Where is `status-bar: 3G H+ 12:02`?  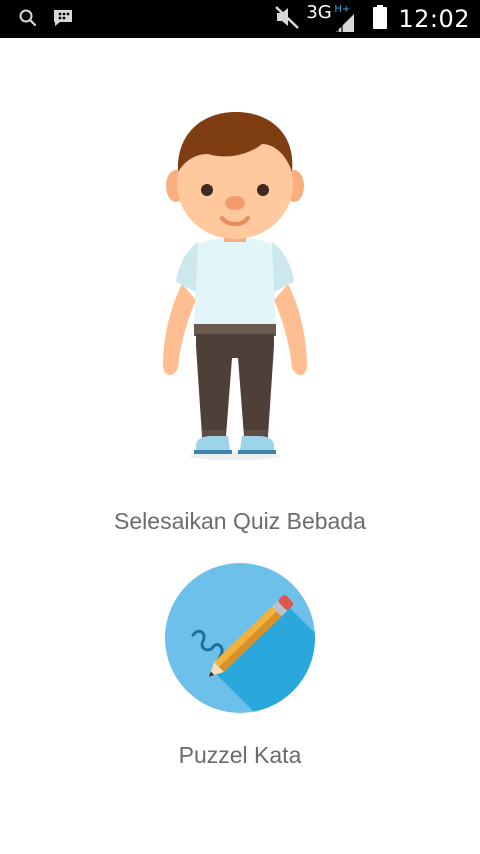
status-bar: 3G H+ 12:02 is located at coordinates (240, 19).